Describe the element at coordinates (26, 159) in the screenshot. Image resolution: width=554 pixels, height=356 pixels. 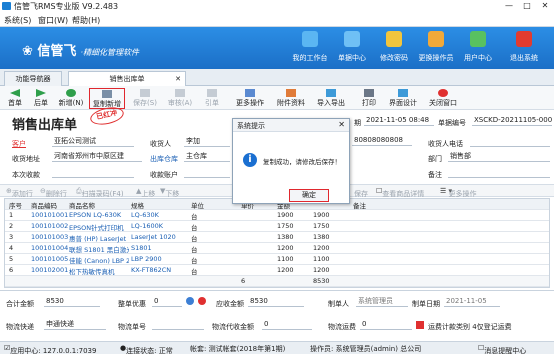
I see `ship-address-label: 收货地址` at that location.